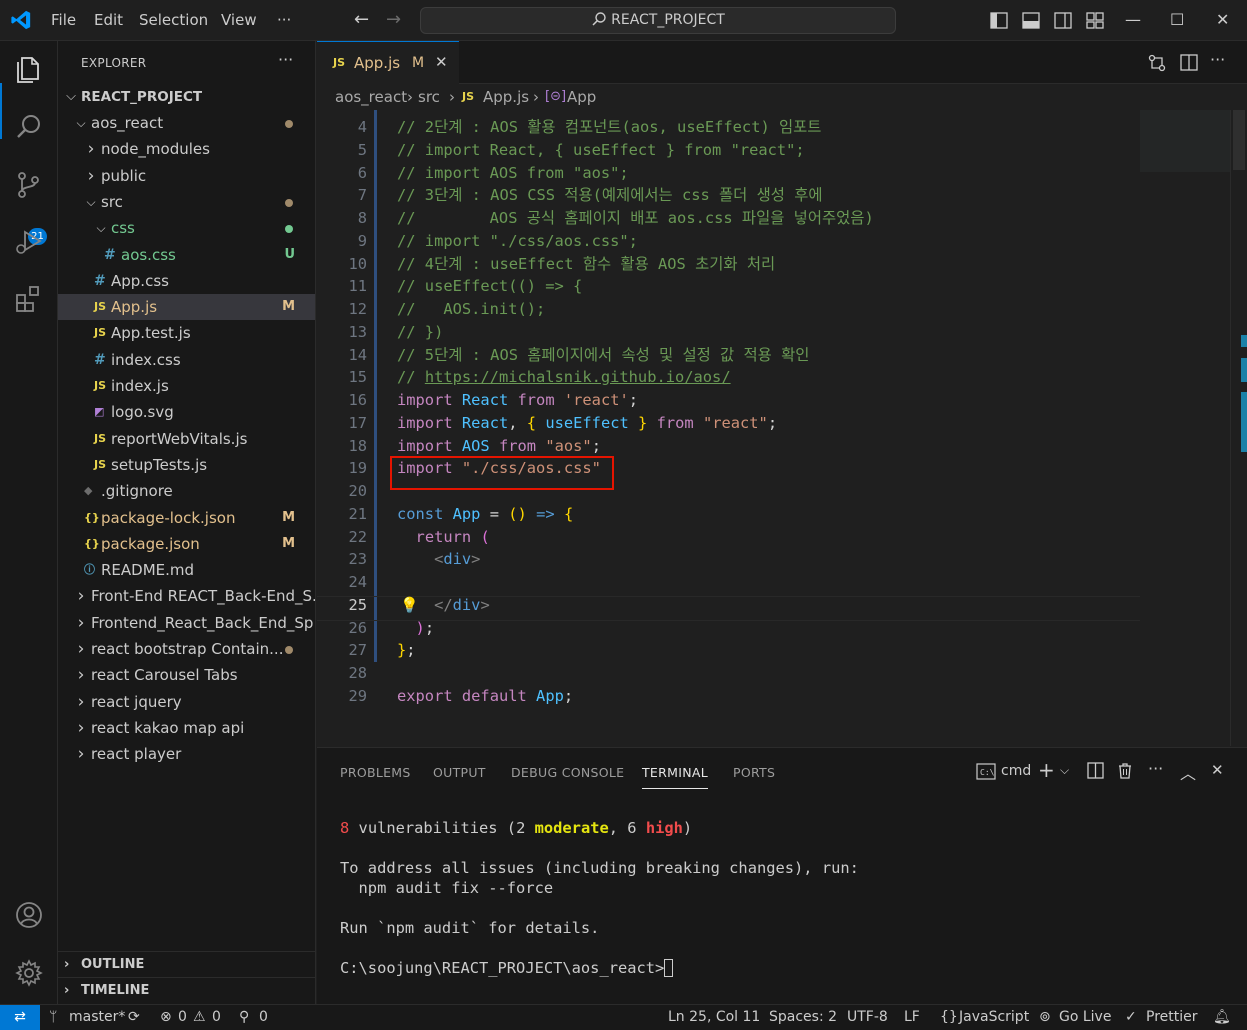 Image resolution: width=1247 pixels, height=1030 pixels. I want to click on tree-item: # index.css, so click(186, 360).